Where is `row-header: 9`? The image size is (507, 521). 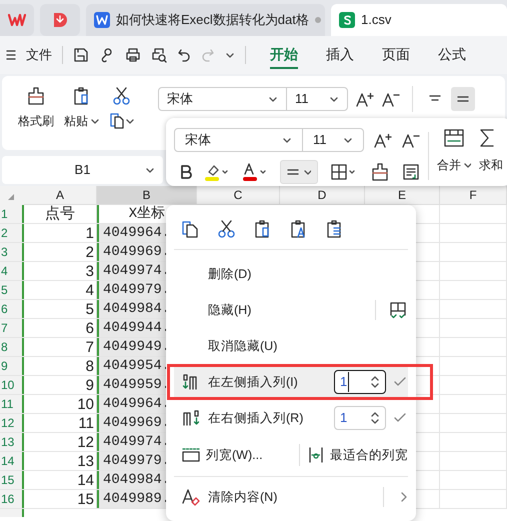 row-header: 9 is located at coordinates (12, 366).